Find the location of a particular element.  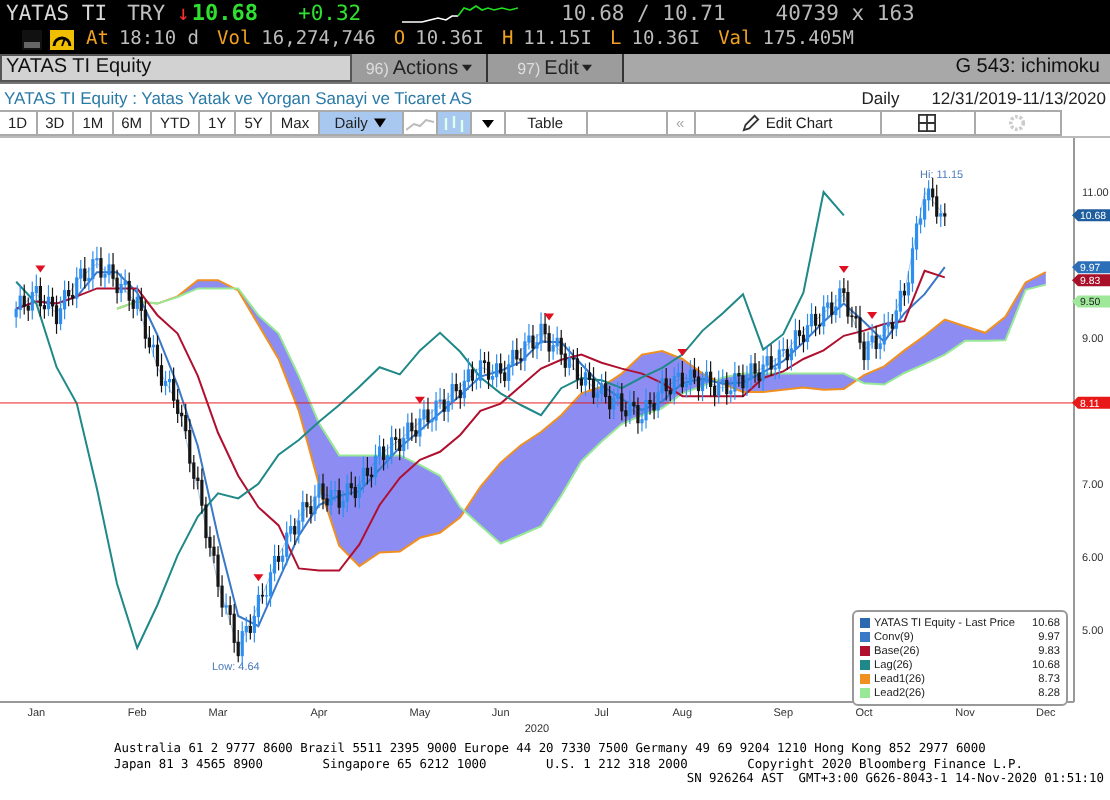

quote-label: At is located at coordinates (97, 39).